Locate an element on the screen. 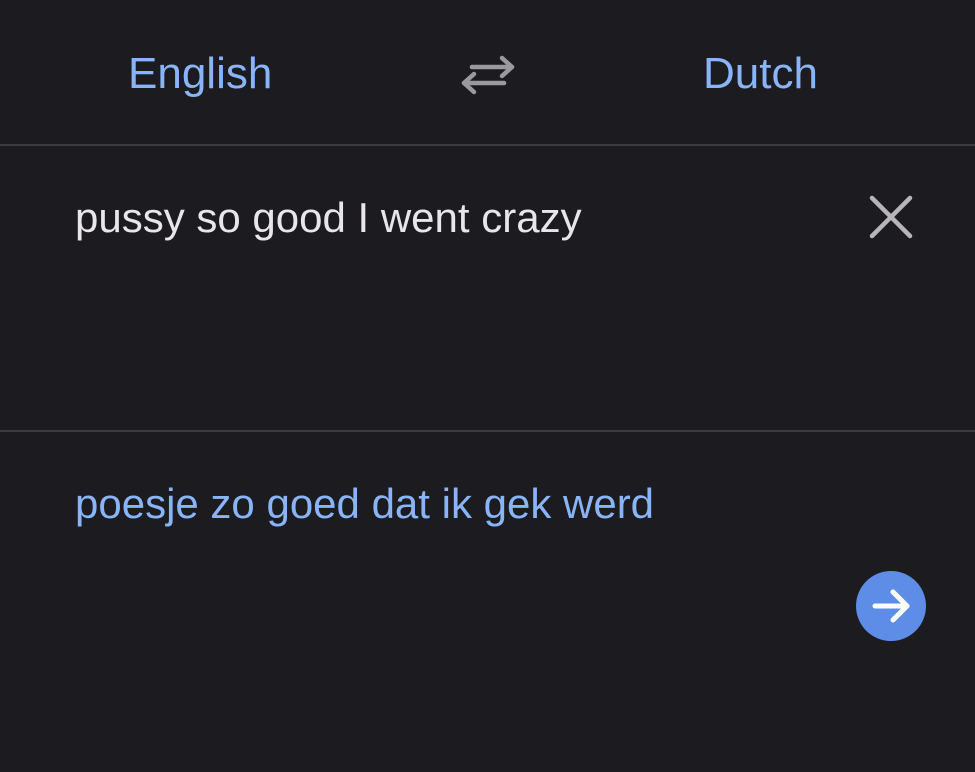  open-translation-button is located at coordinates (891, 606).